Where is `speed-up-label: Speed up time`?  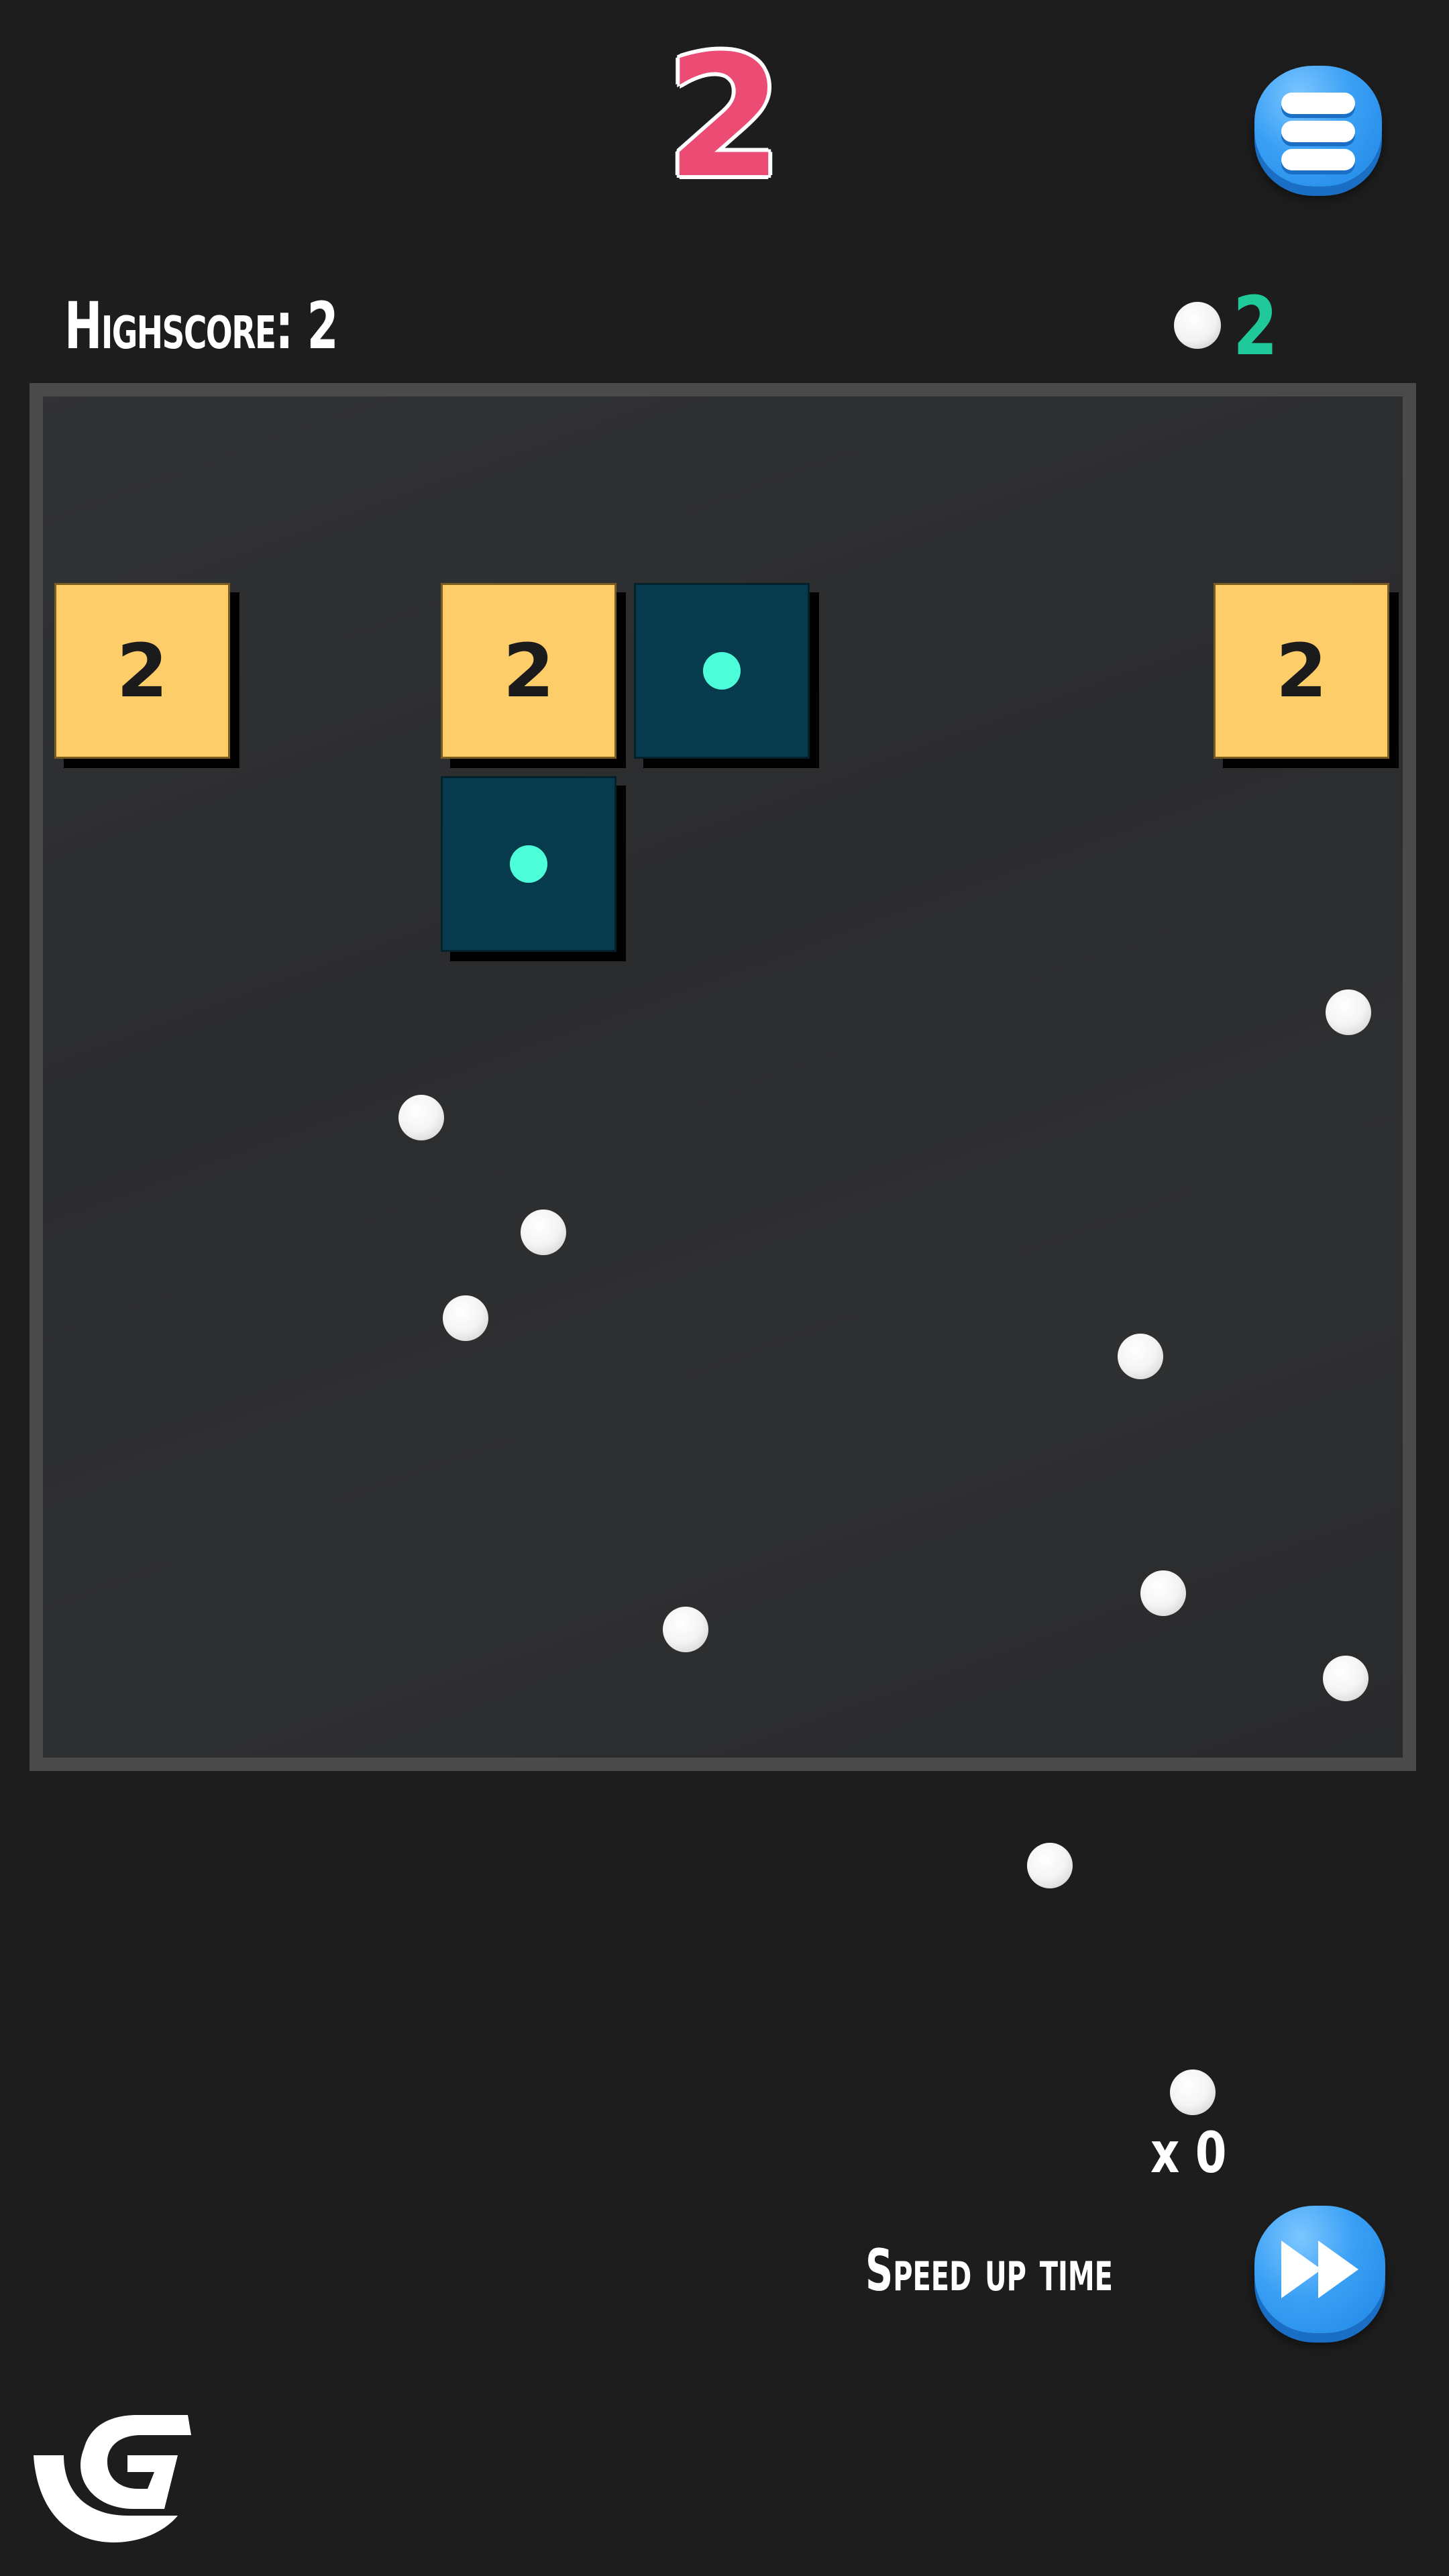 speed-up-label: Speed up time is located at coordinates (989, 2270).